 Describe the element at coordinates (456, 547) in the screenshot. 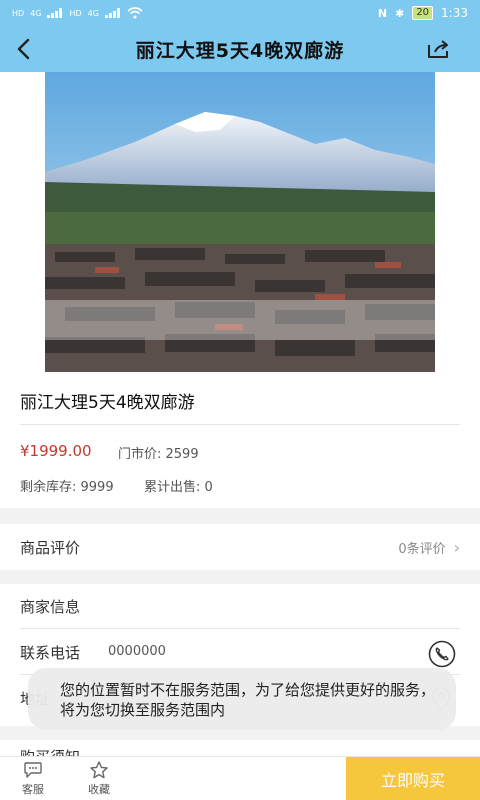

I see `chevron-right-icon: ›` at that location.